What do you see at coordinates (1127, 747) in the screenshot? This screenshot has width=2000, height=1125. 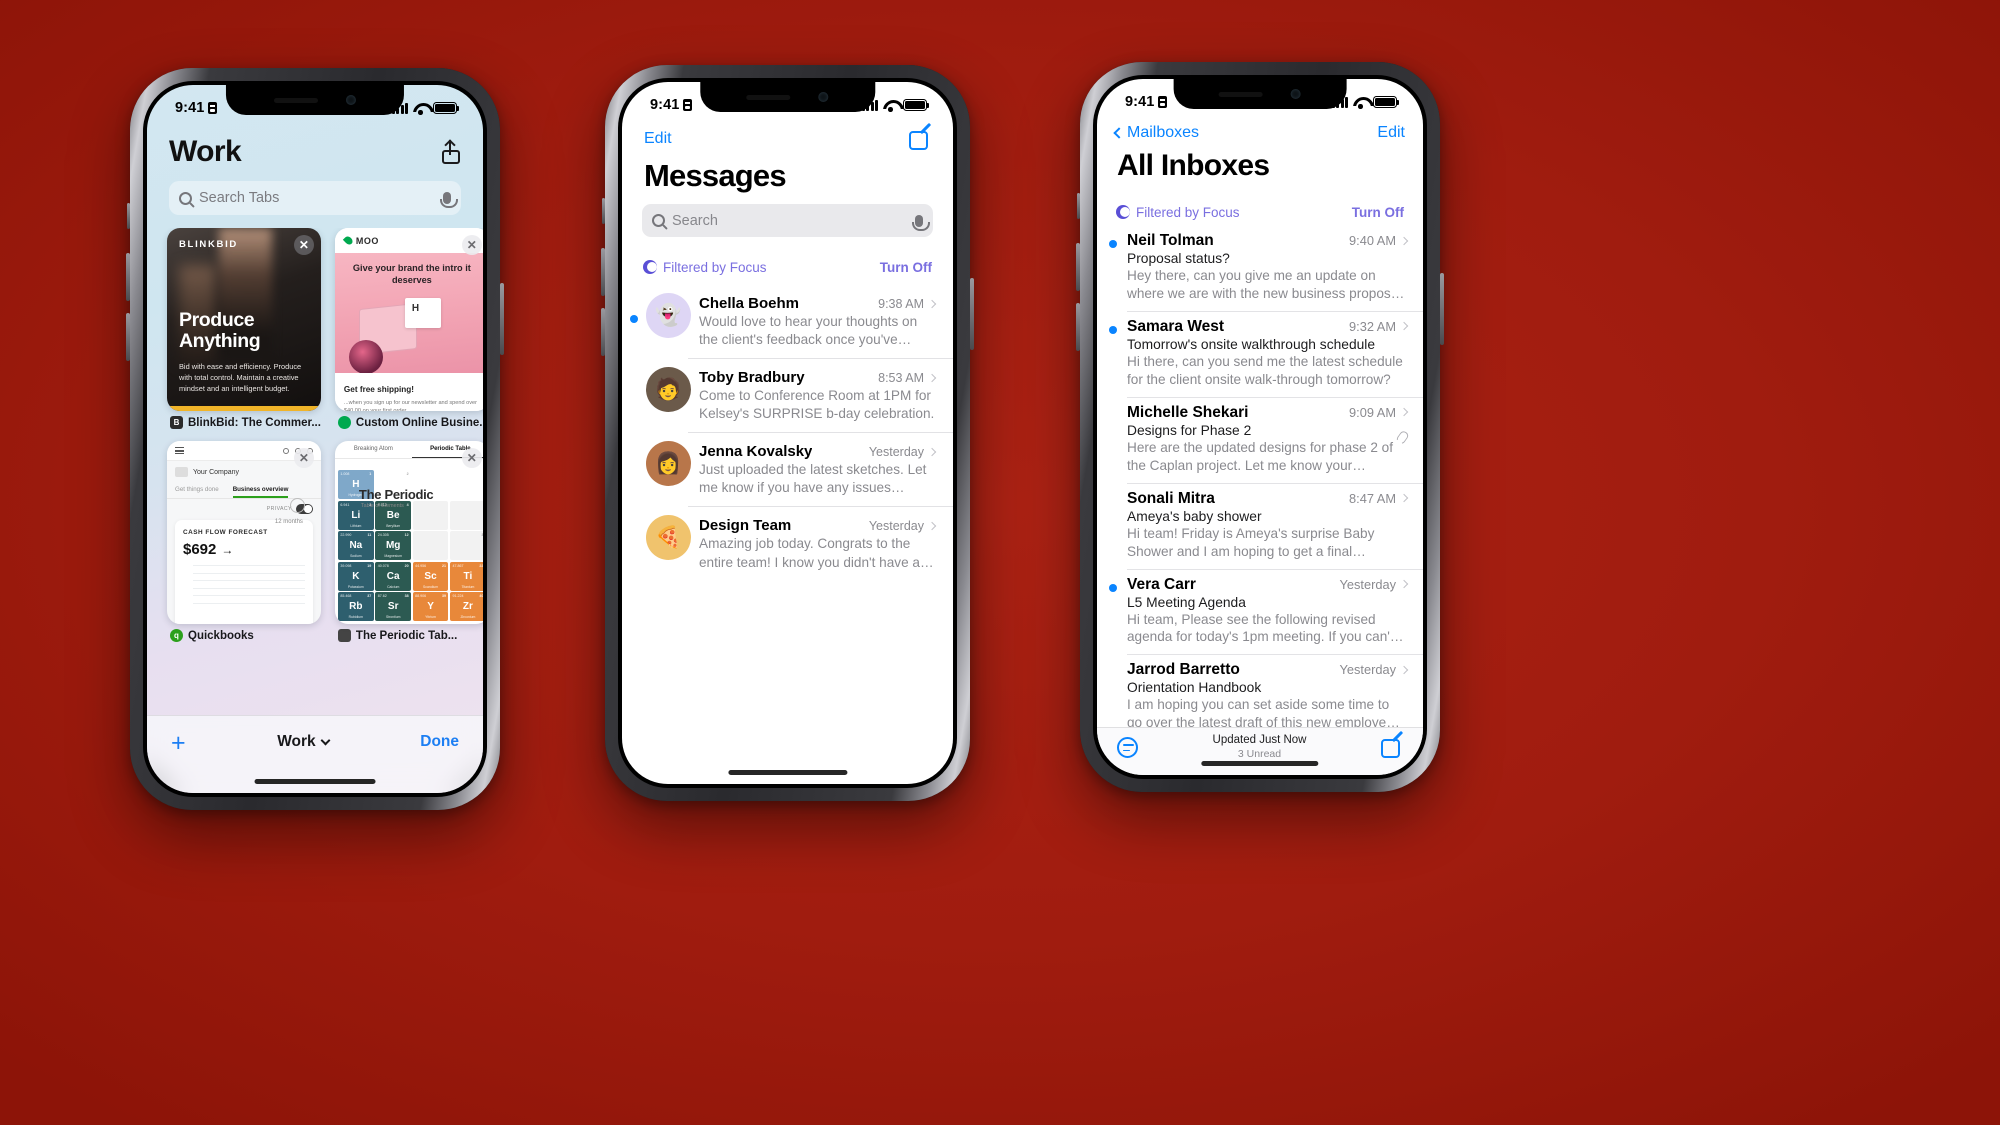 I see `filter-icon` at bounding box center [1127, 747].